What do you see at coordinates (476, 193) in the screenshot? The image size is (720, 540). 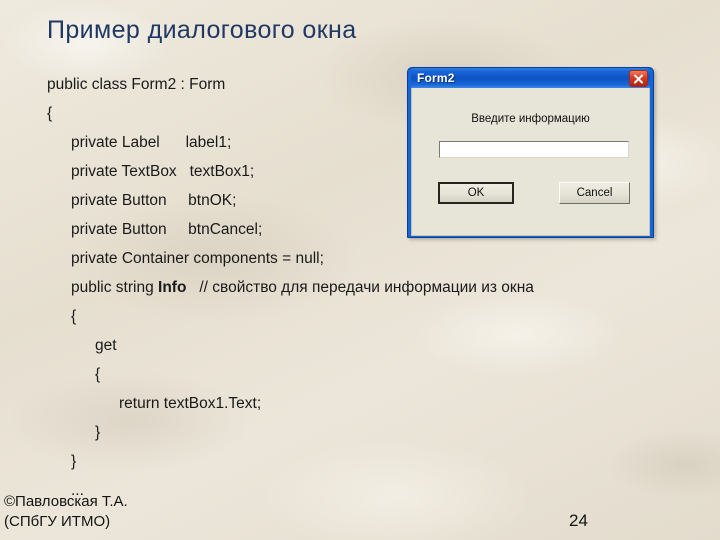 I see `dialog-ok-button: OK` at bounding box center [476, 193].